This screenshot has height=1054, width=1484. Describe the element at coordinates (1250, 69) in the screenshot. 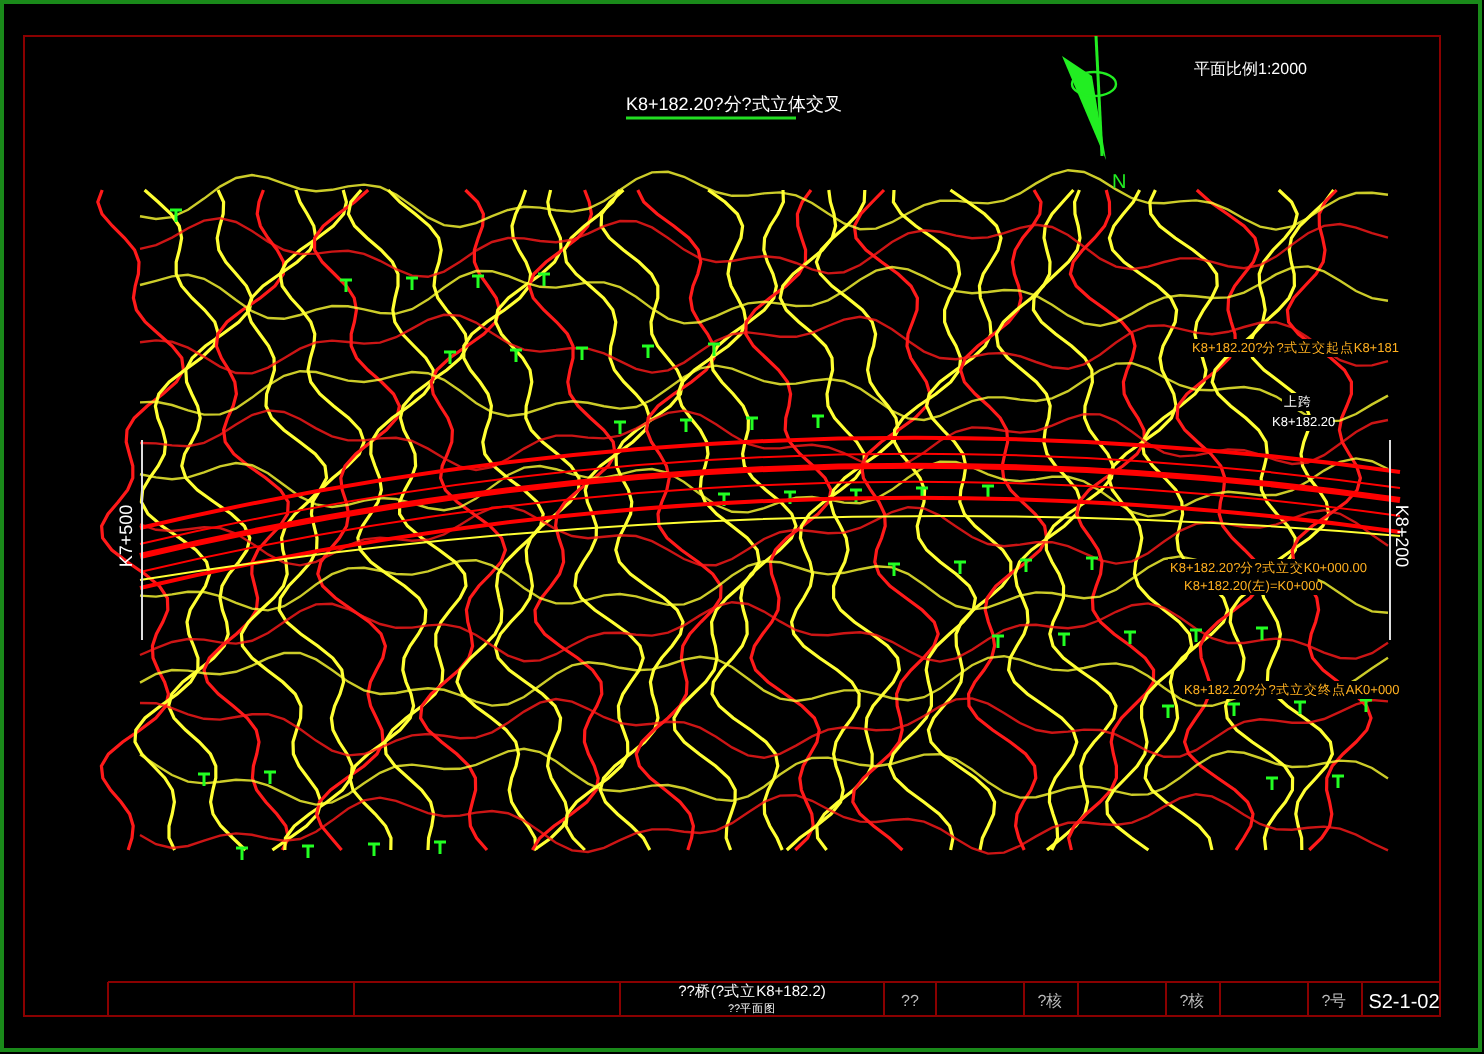

I see `scale-note: 平面比例1:2000` at that location.